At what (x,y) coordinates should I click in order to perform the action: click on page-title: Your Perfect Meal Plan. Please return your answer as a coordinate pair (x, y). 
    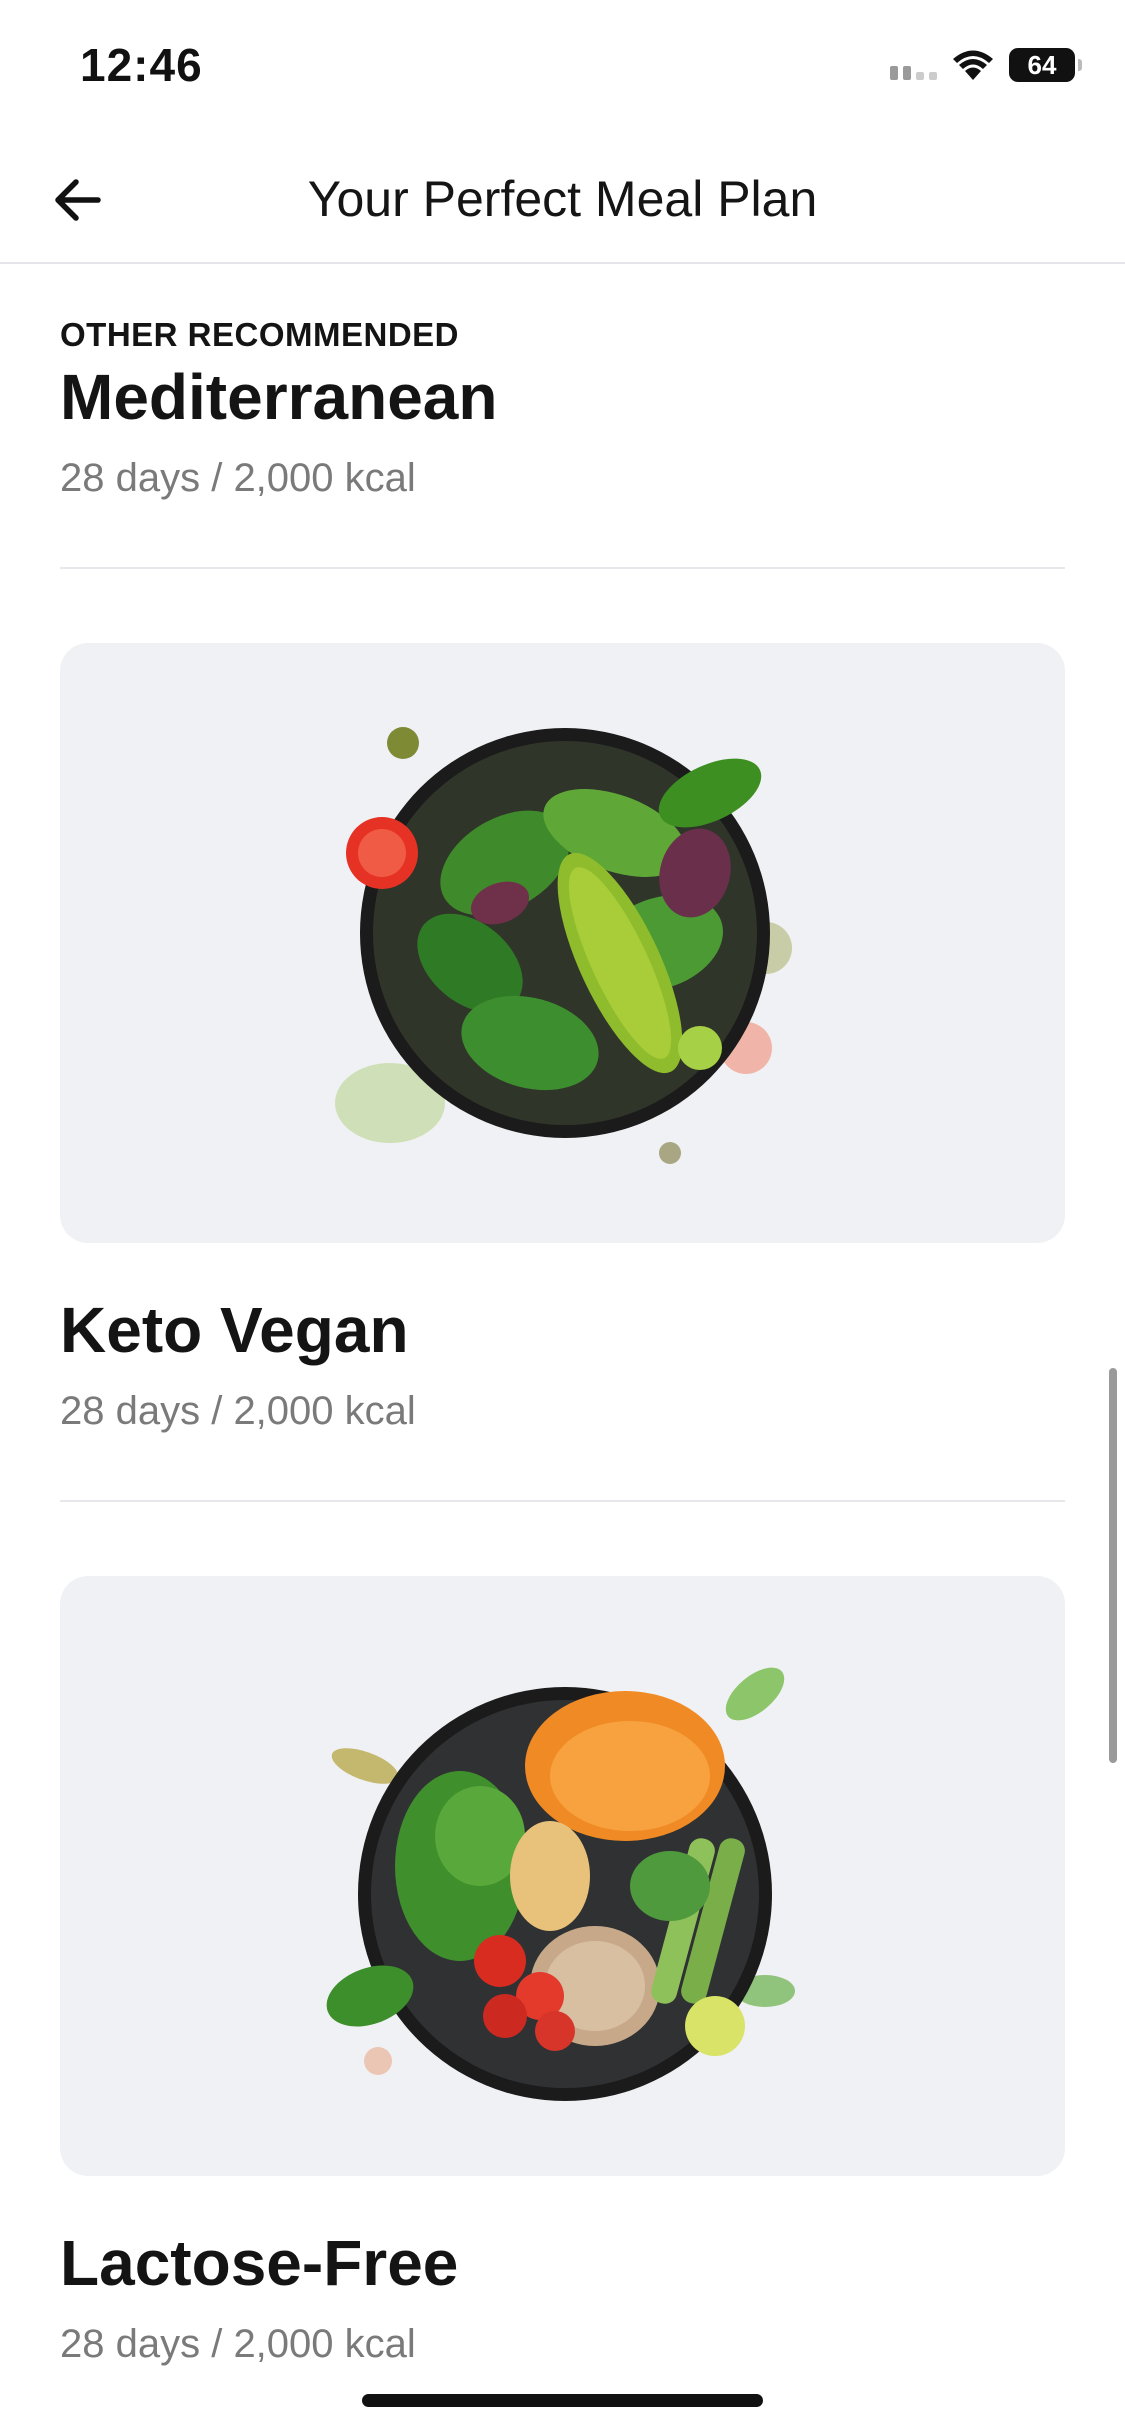
    Looking at the image, I should click on (562, 199).